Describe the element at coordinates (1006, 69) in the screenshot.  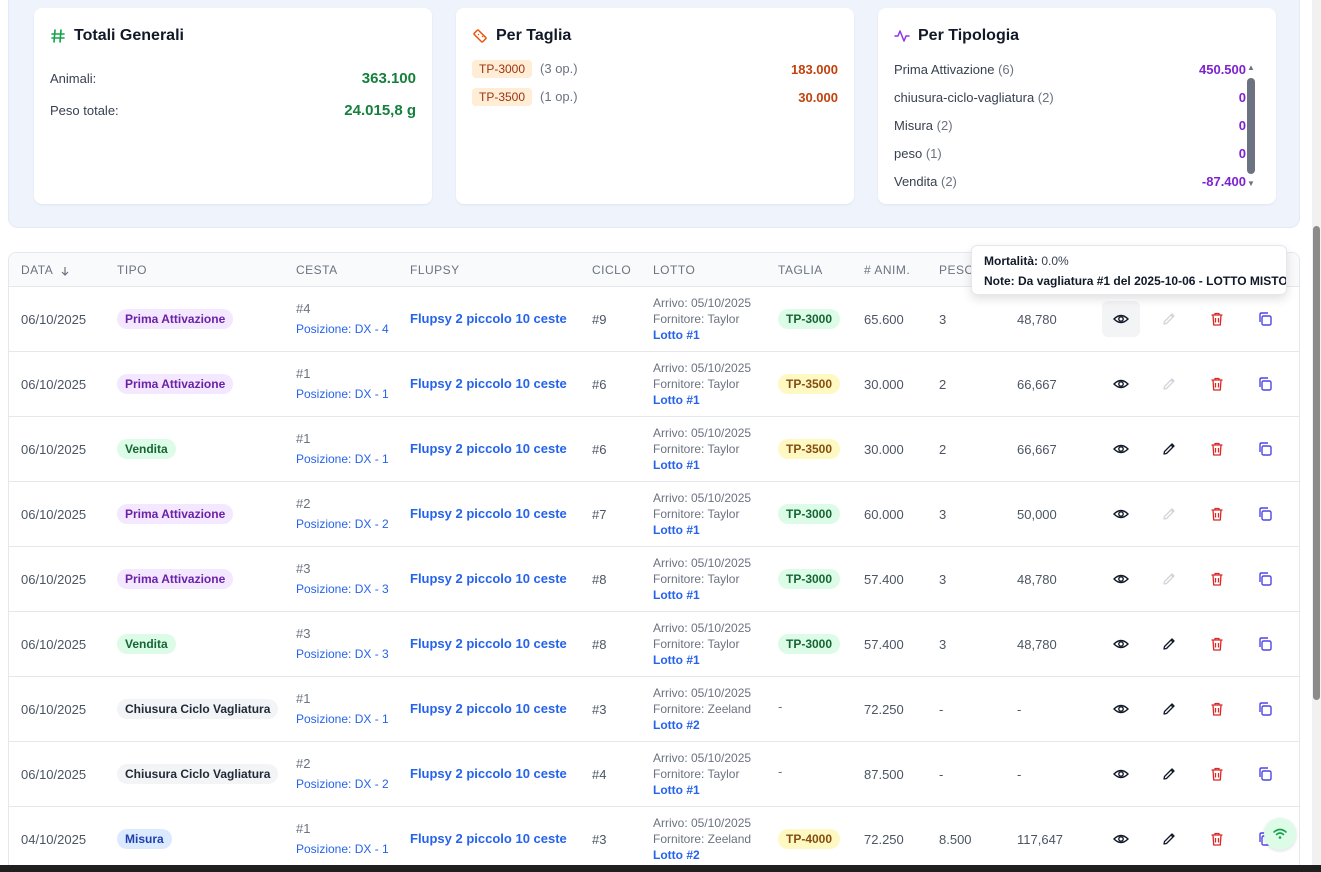
I see `type-count: (6)` at that location.